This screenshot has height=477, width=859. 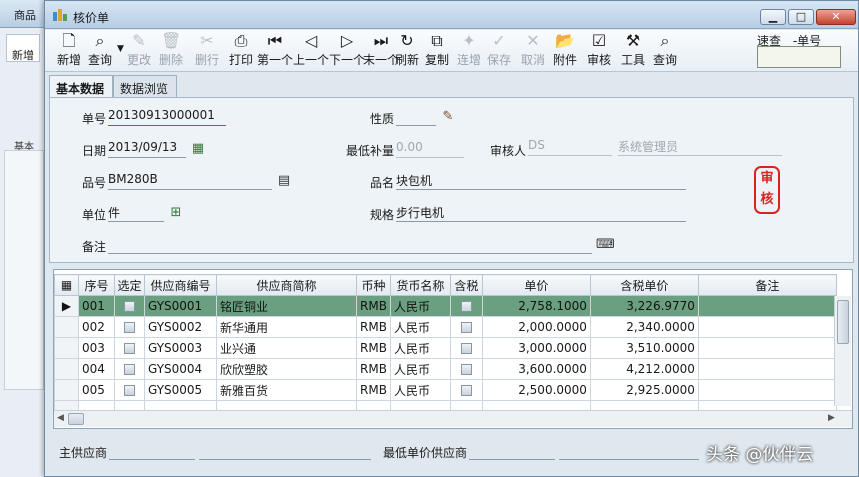 What do you see at coordinates (66, 306) in the screenshot?
I see `row-indicator: ▶` at bounding box center [66, 306].